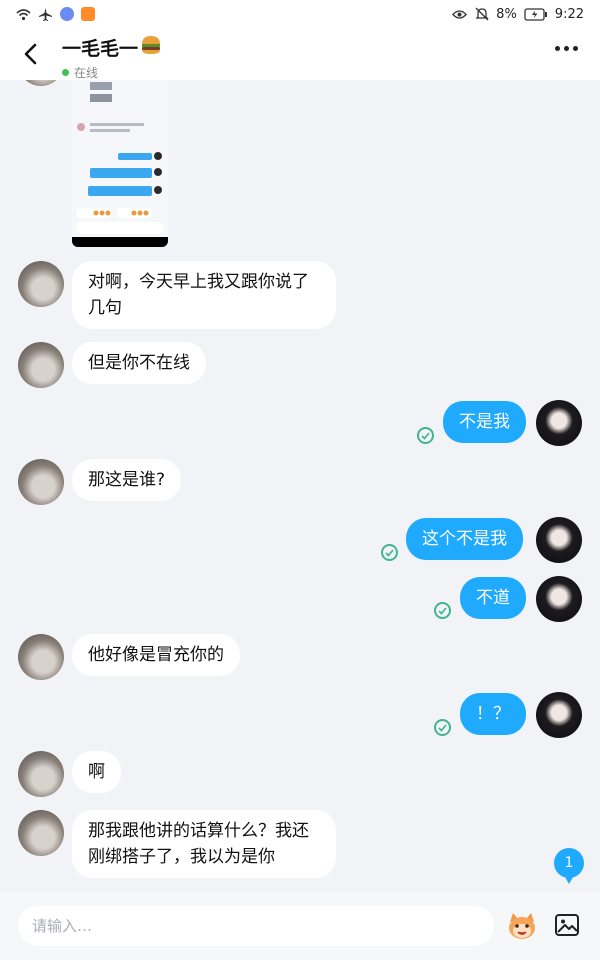  I want to click on image-icon, so click(567, 925).